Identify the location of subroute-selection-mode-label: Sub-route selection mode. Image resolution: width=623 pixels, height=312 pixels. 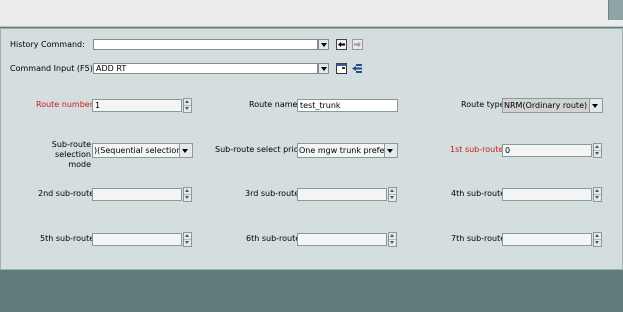
(53, 155).